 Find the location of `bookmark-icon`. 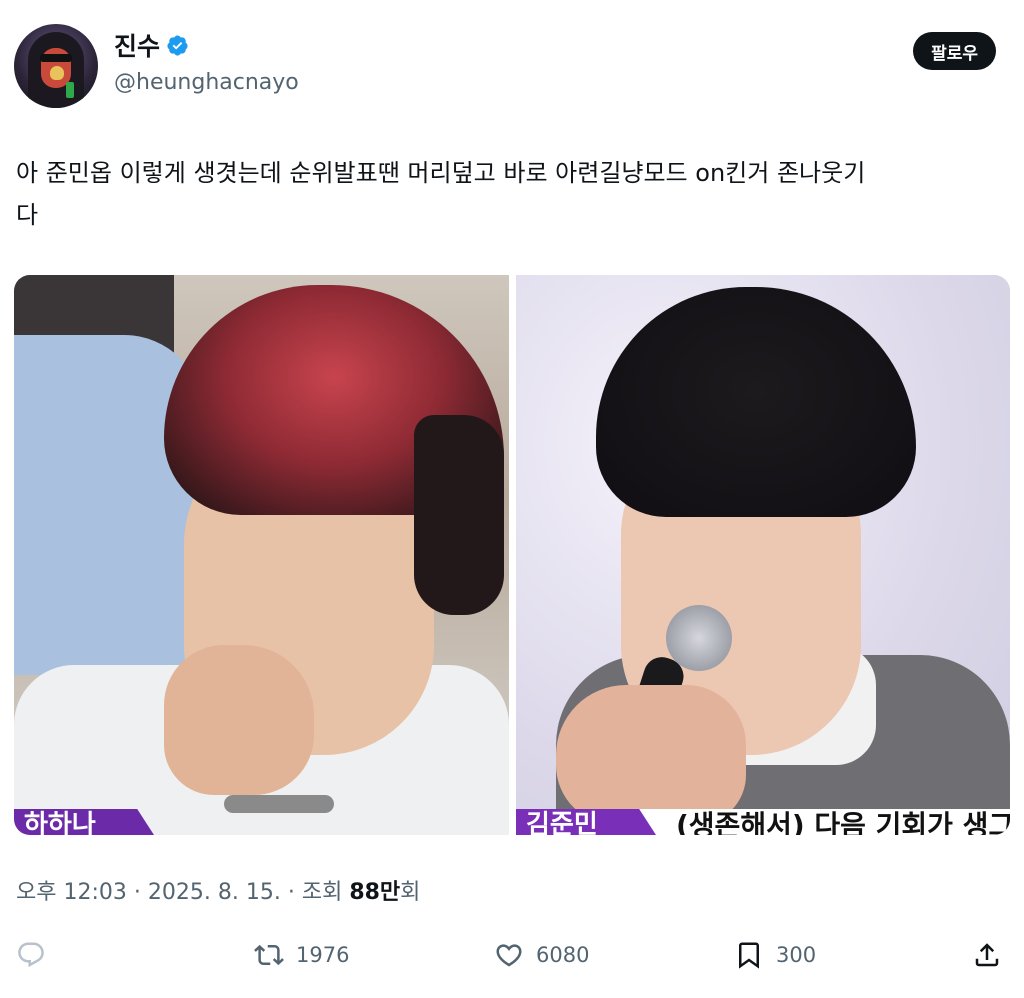

bookmark-icon is located at coordinates (749, 955).